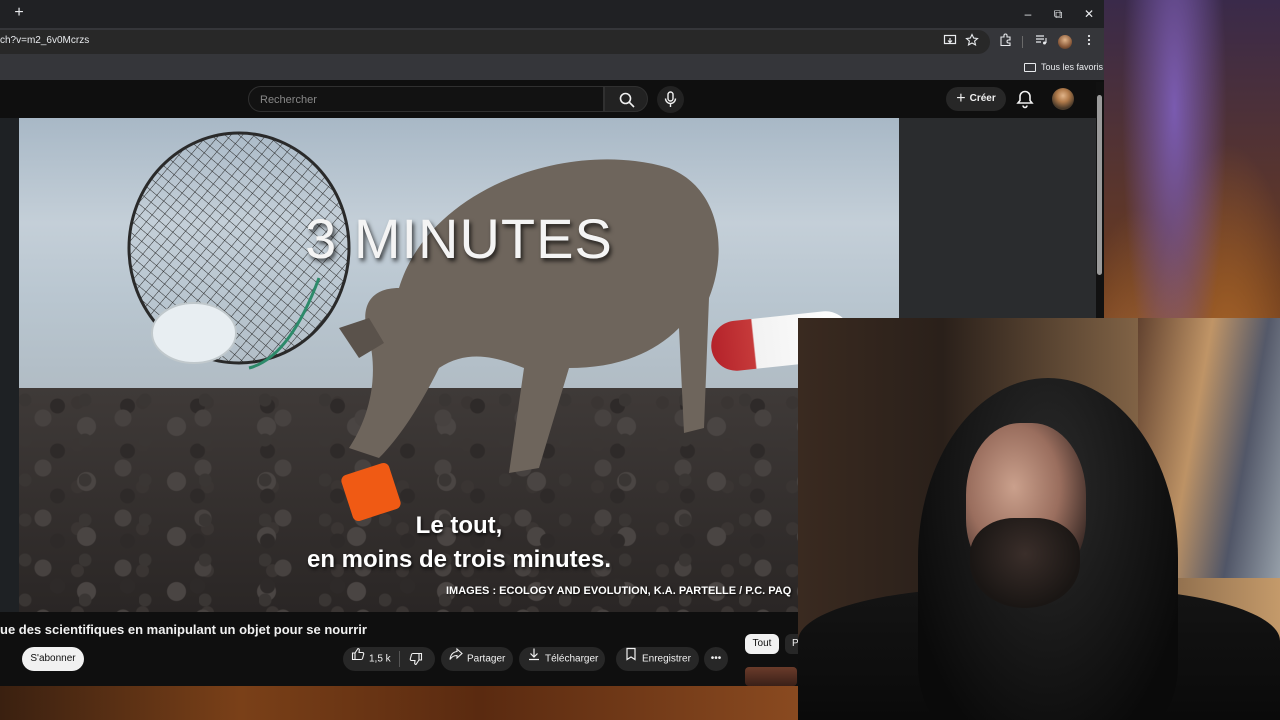 The width and height of the screenshot is (1280, 720). Describe the element at coordinates (19, 13) in the screenshot. I see `new-tab-button: +` at that location.